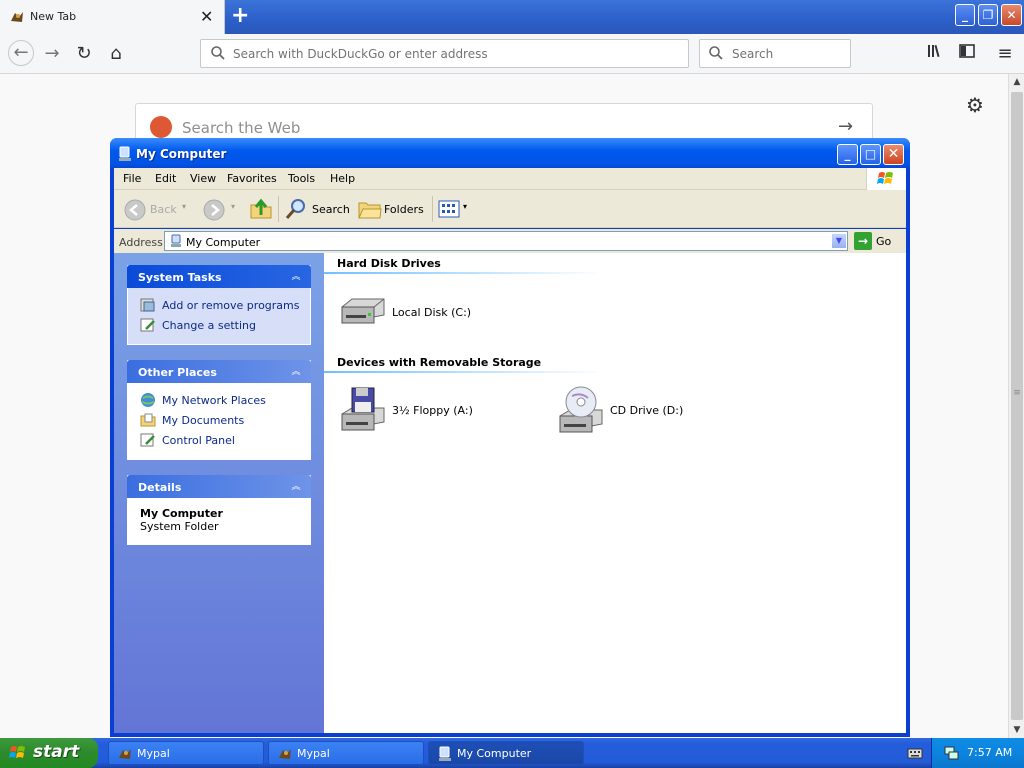  Describe the element at coordinates (301, 178) in the screenshot. I see `menu-tools: Tools` at that location.